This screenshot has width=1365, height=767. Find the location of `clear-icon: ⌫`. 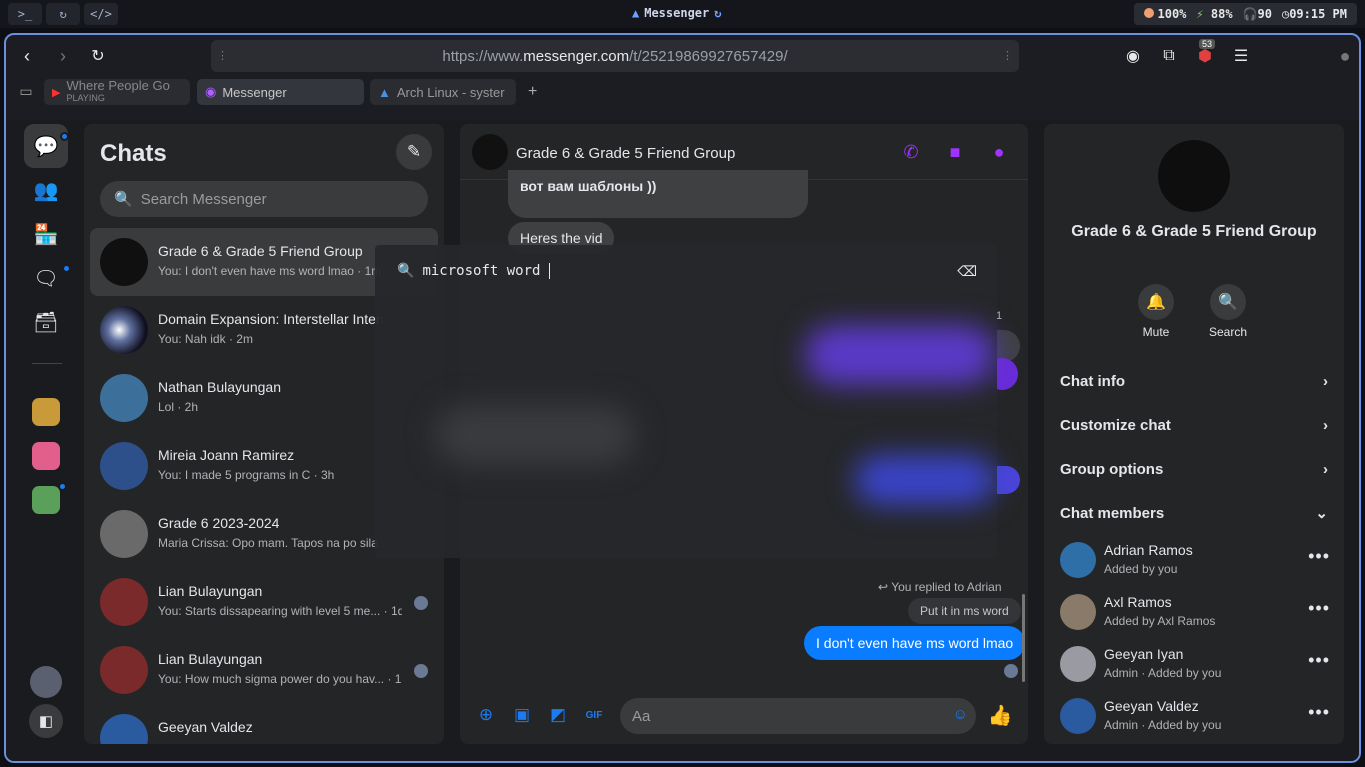

clear-icon: ⌫ is located at coordinates (967, 271).